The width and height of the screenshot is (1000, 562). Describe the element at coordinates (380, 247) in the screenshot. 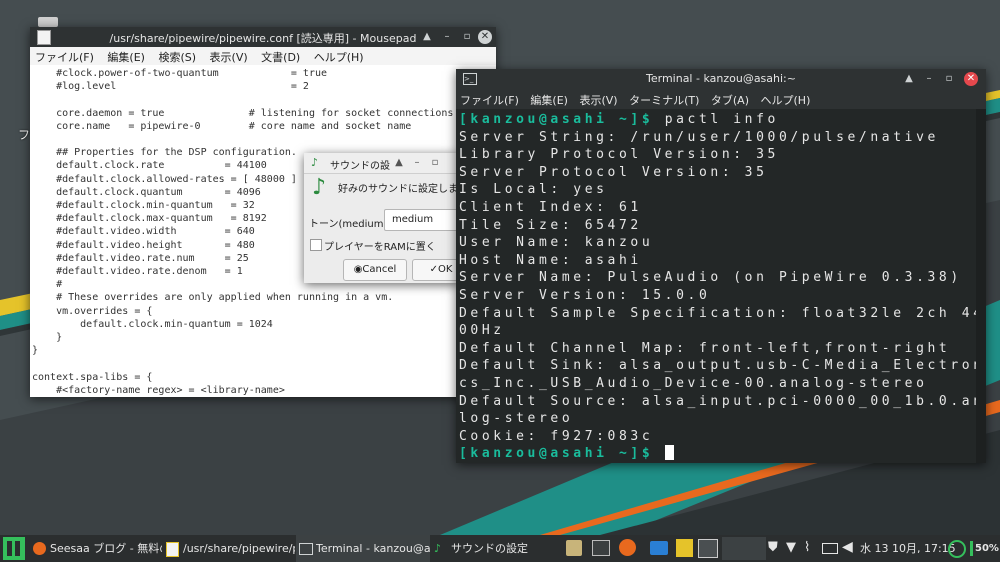

I see `ram-checkbox-label: プレイヤーをRAMに置く` at that location.